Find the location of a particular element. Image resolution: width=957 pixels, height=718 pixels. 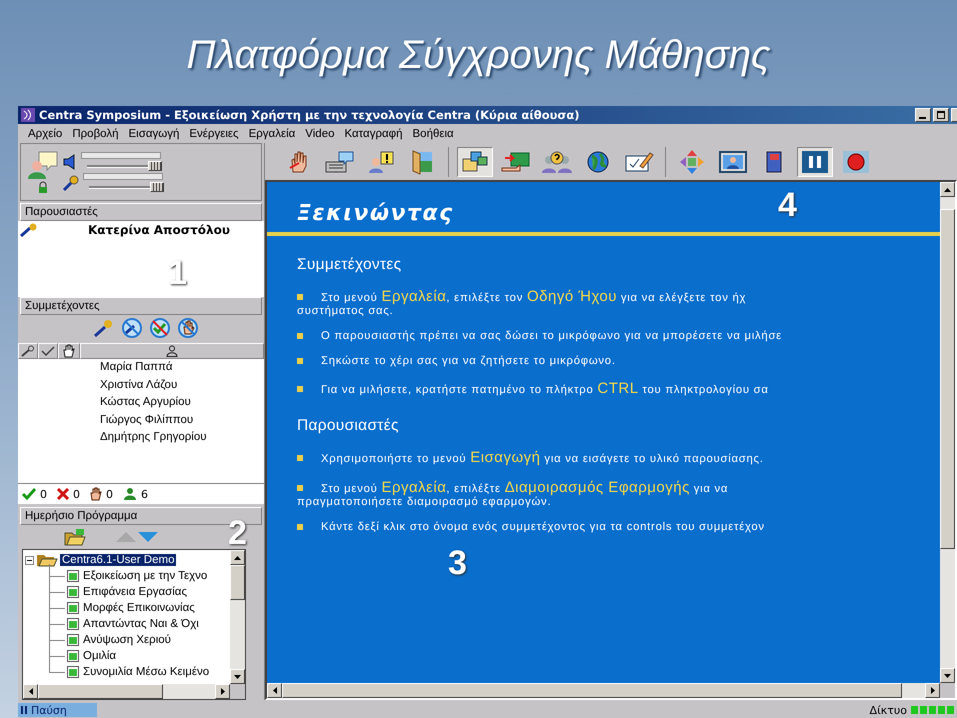

person-icon is located at coordinates (130, 494).